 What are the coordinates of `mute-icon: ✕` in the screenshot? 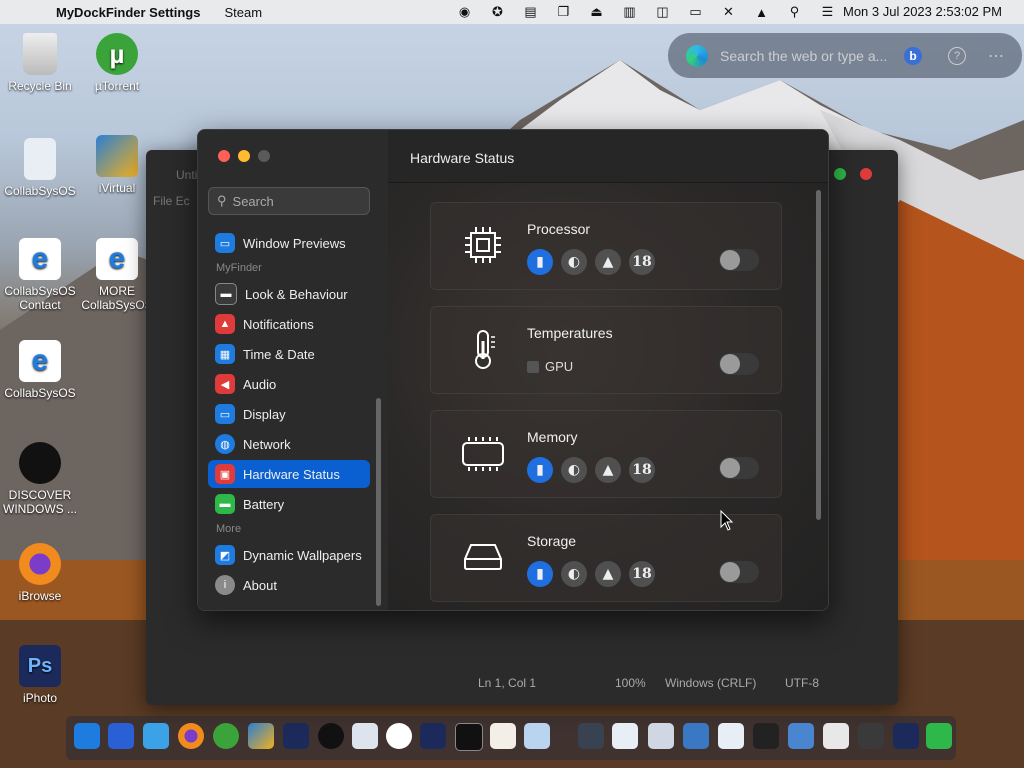 It's located at (728, 12).